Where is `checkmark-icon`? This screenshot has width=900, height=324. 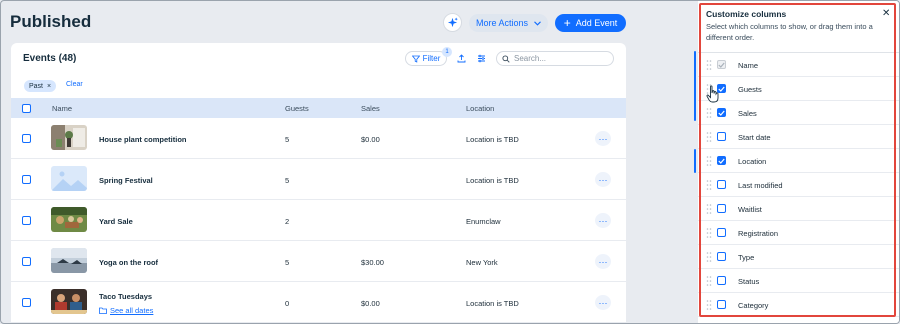
checkmark-icon is located at coordinates (721, 113).